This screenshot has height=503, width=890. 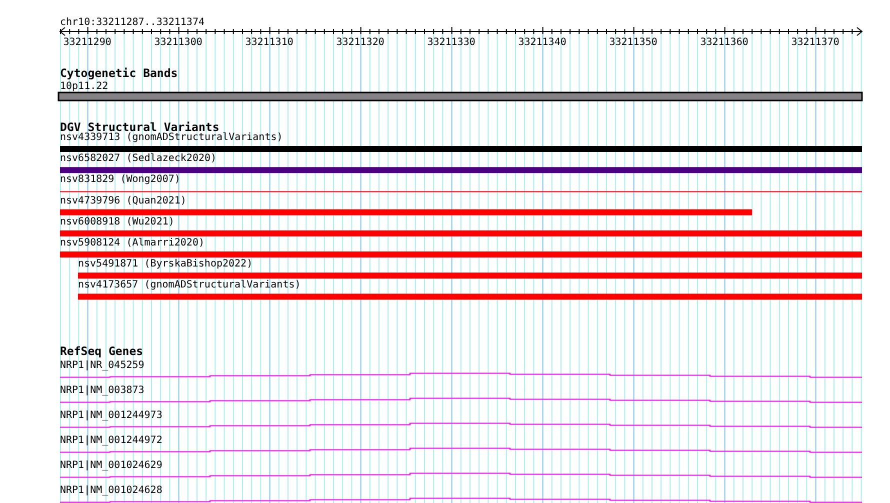 What do you see at coordinates (102, 365) in the screenshot?
I see `gene-label: NRP1|NR_045259` at bounding box center [102, 365].